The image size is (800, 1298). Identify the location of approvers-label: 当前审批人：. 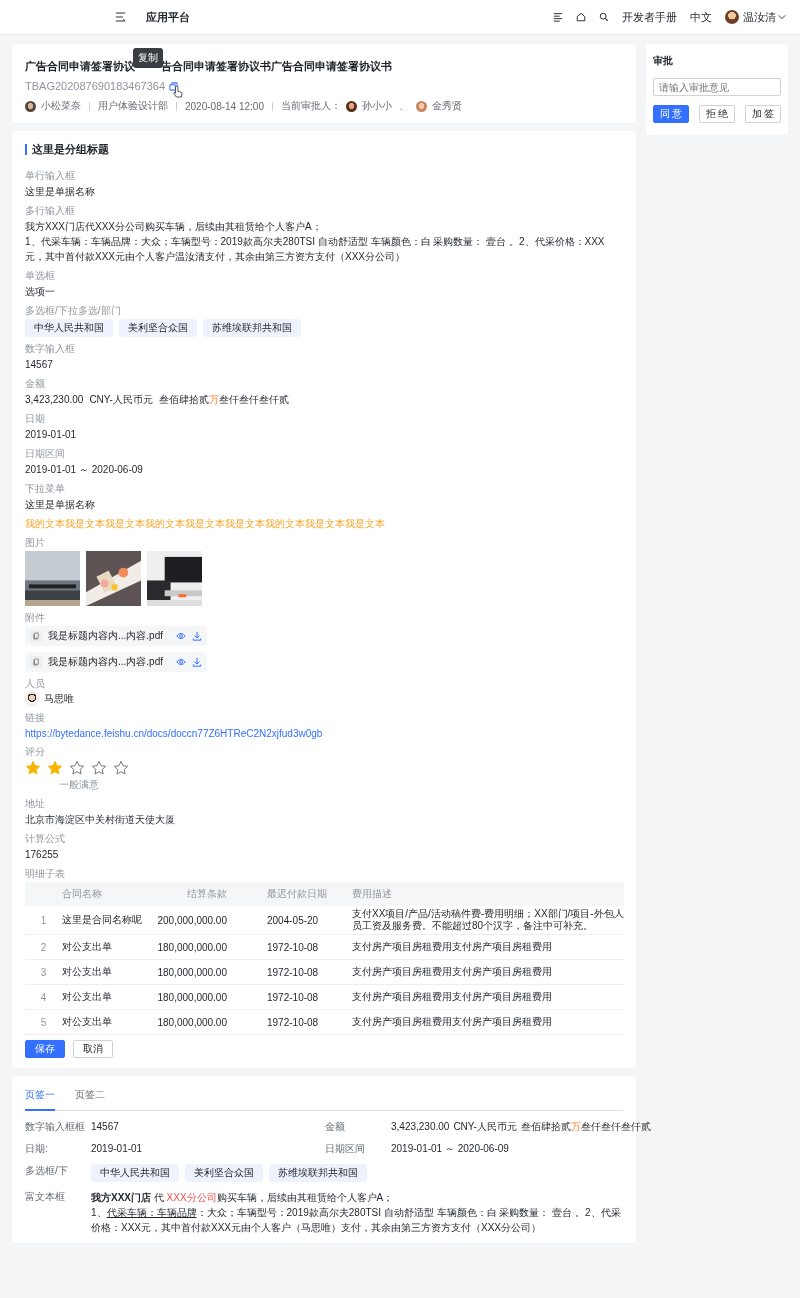
(310, 106).